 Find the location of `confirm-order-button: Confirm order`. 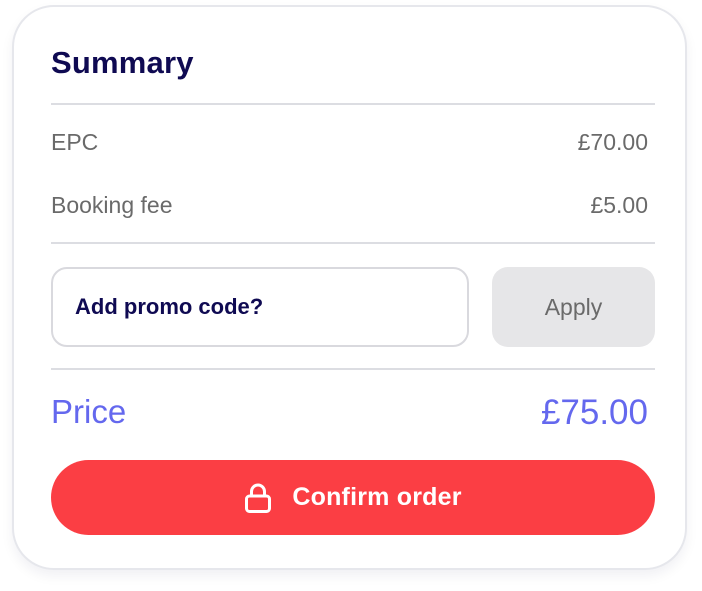

confirm-order-button: Confirm order is located at coordinates (353, 497).